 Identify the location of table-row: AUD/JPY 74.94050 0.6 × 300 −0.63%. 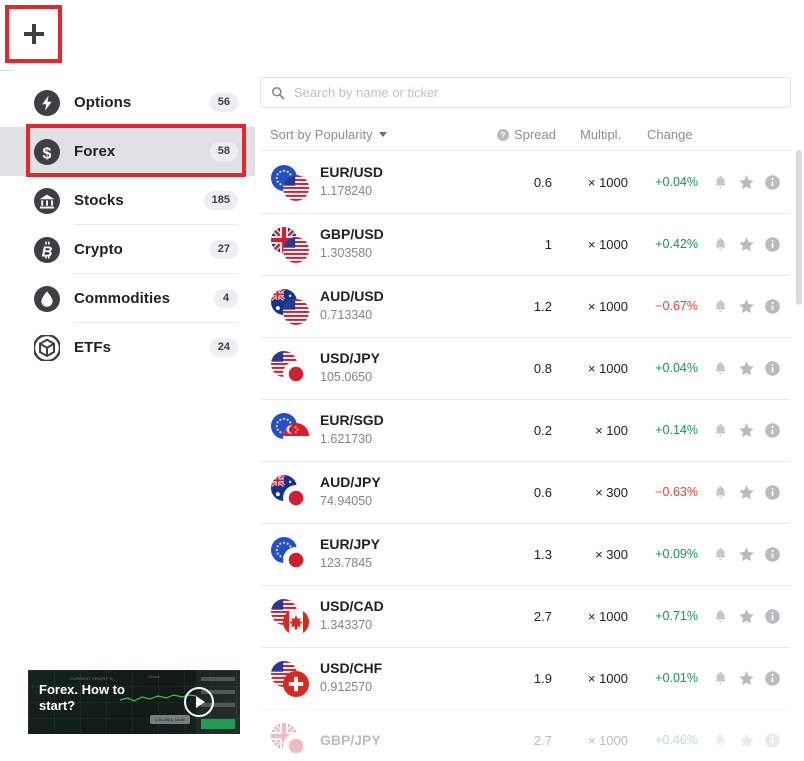
(525, 492).